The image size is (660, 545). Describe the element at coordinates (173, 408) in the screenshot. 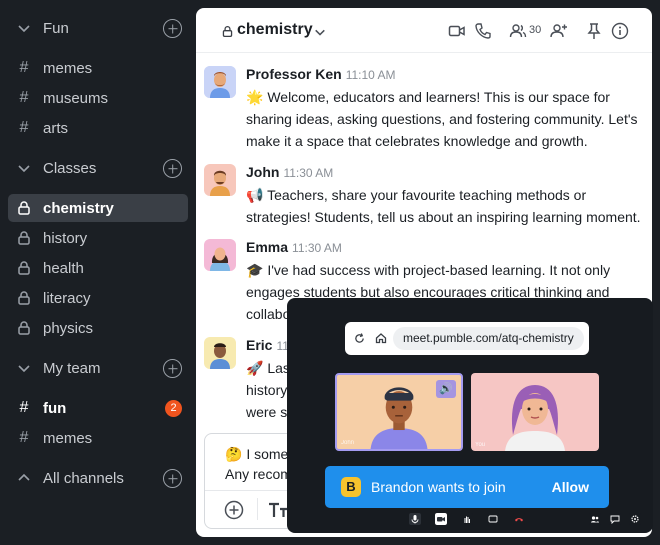

I see `unread-badge: 2` at that location.